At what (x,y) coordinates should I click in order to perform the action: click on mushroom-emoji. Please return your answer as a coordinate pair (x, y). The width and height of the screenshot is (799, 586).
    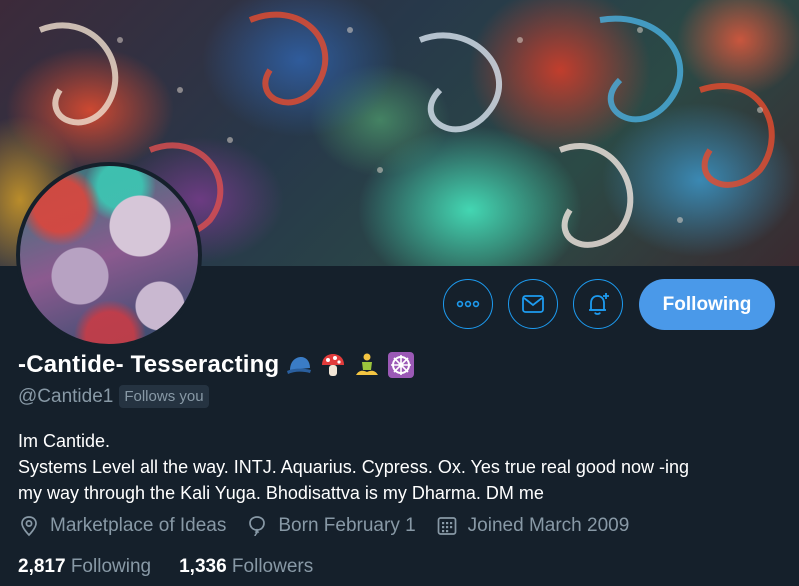
    Looking at the image, I should click on (333, 365).